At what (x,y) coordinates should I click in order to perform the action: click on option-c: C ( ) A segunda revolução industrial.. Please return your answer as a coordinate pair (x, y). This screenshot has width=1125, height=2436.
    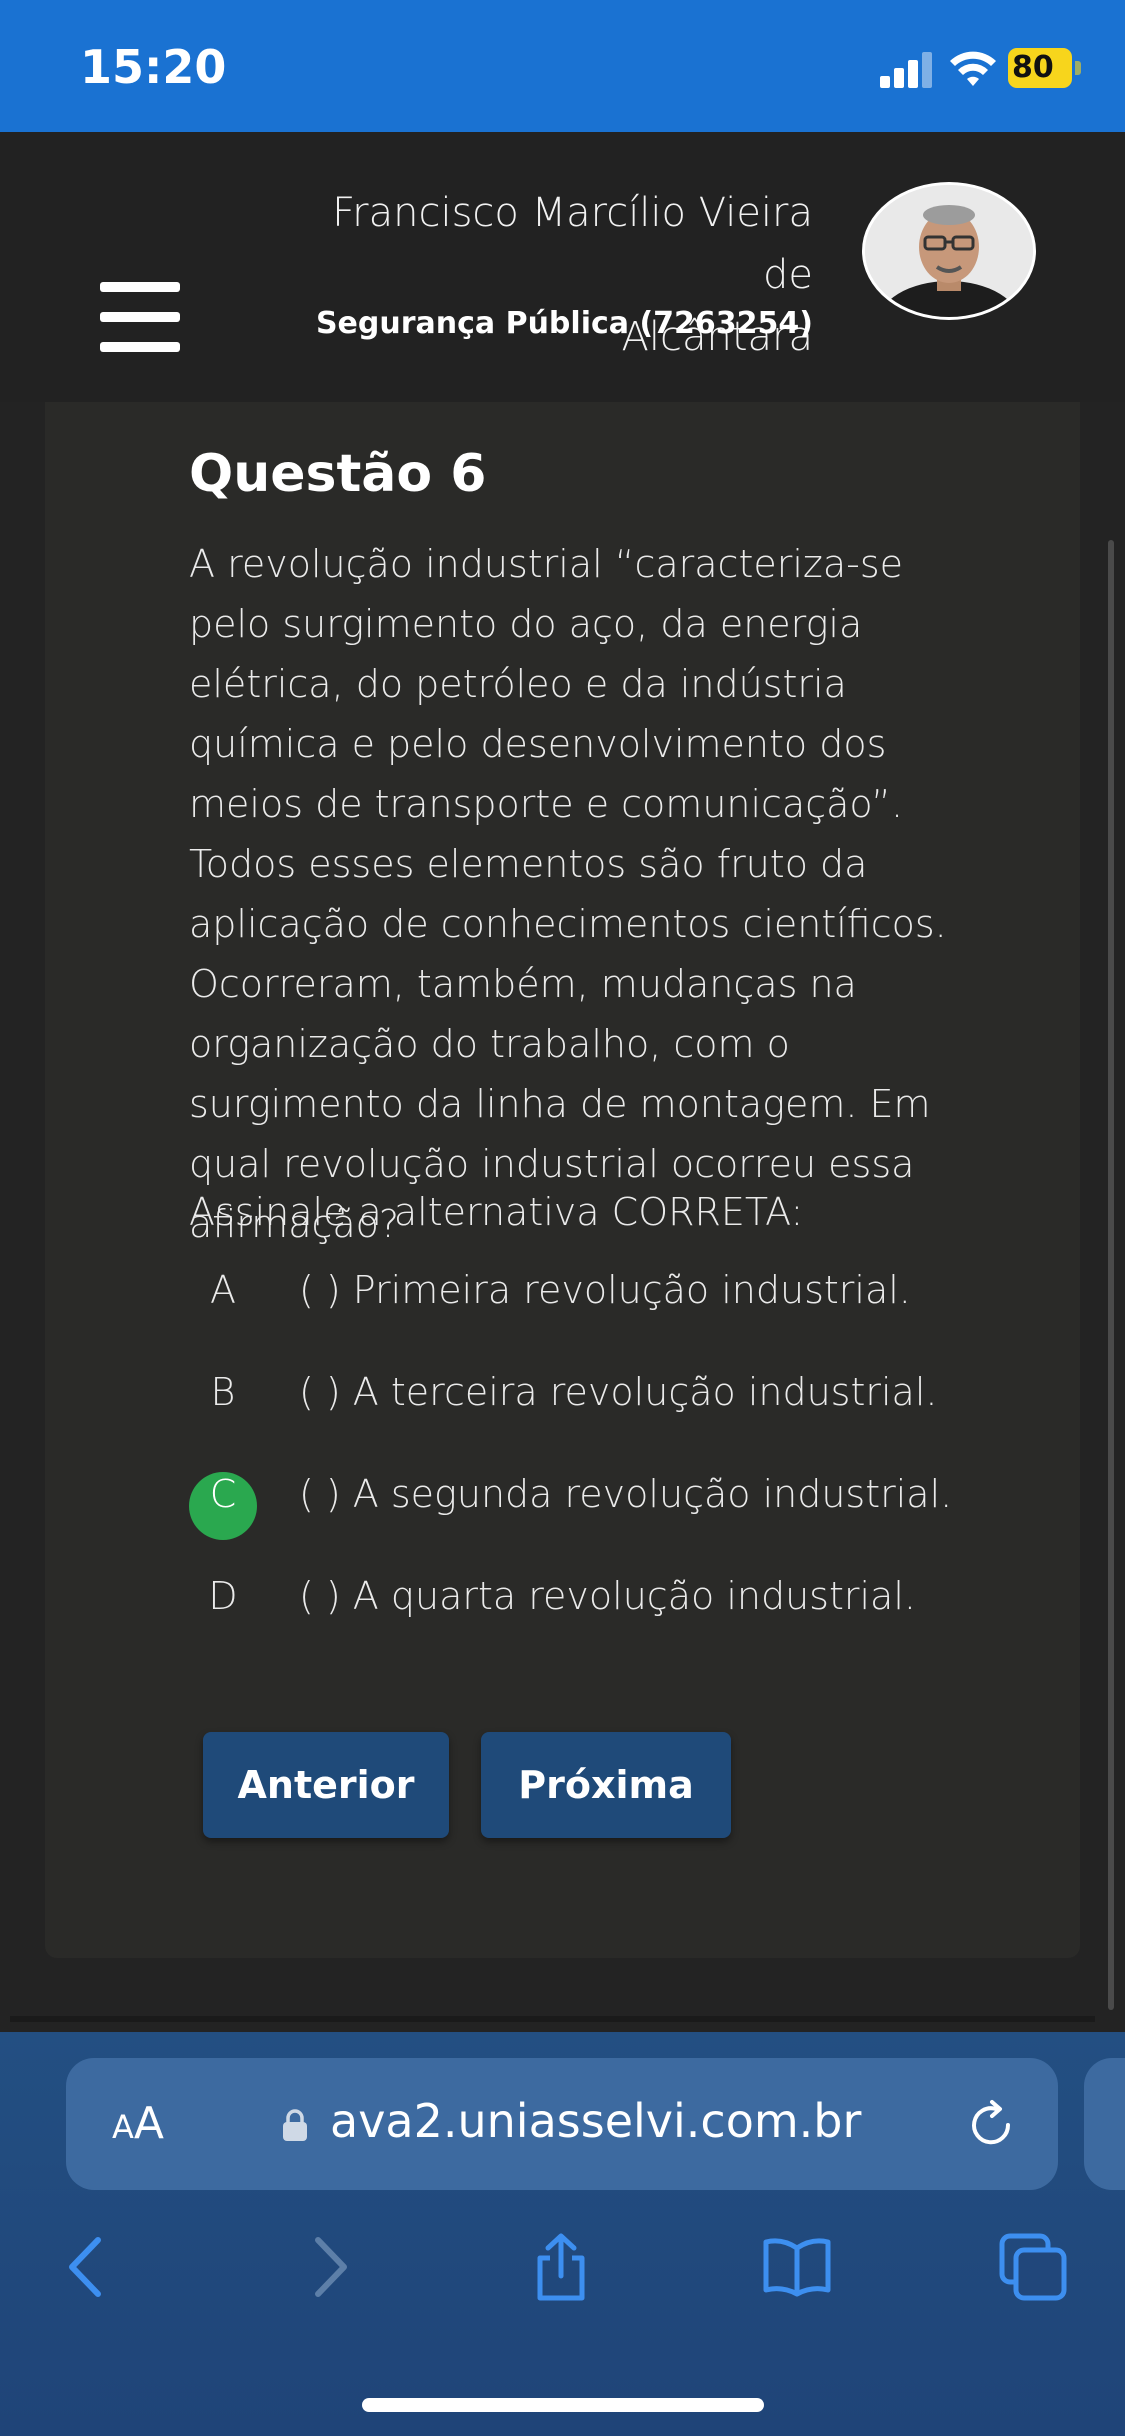
    Looking at the image, I should click on (599, 1507).